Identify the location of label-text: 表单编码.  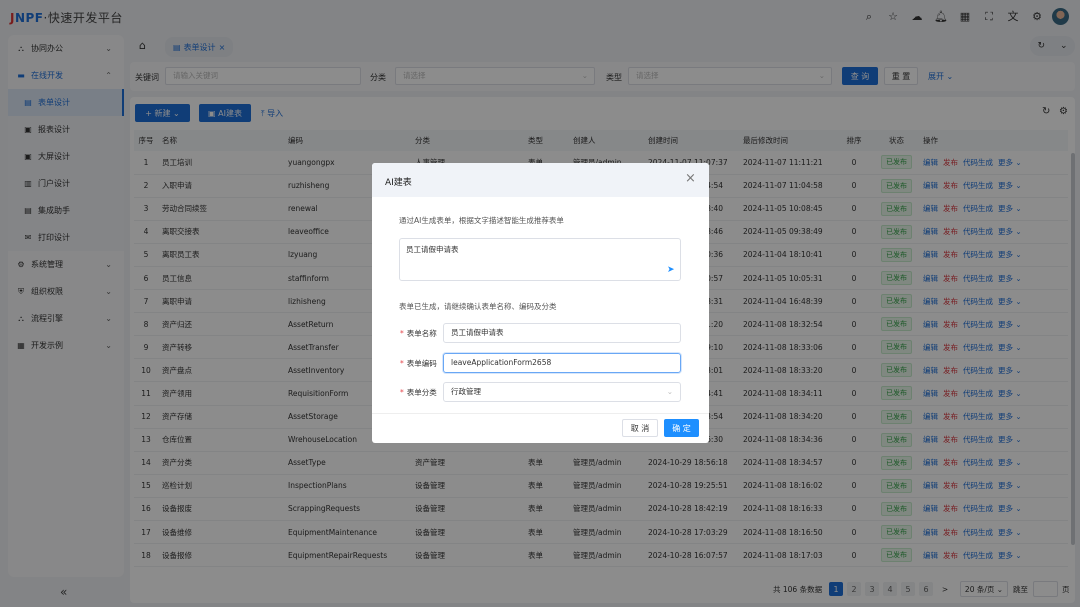
(421, 363).